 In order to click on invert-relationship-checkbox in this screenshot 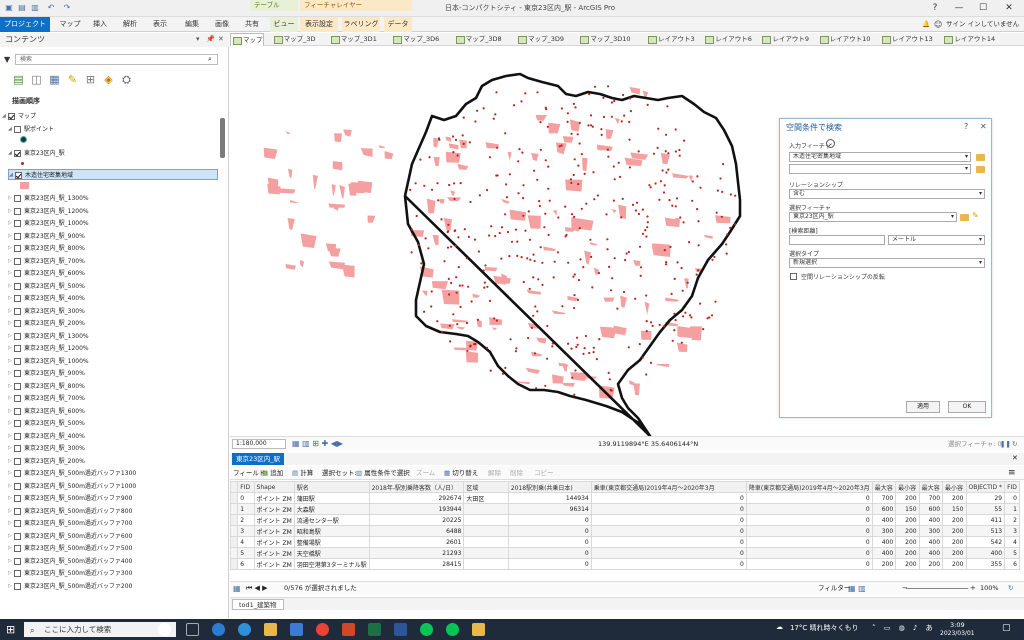, I will do `click(793, 276)`.